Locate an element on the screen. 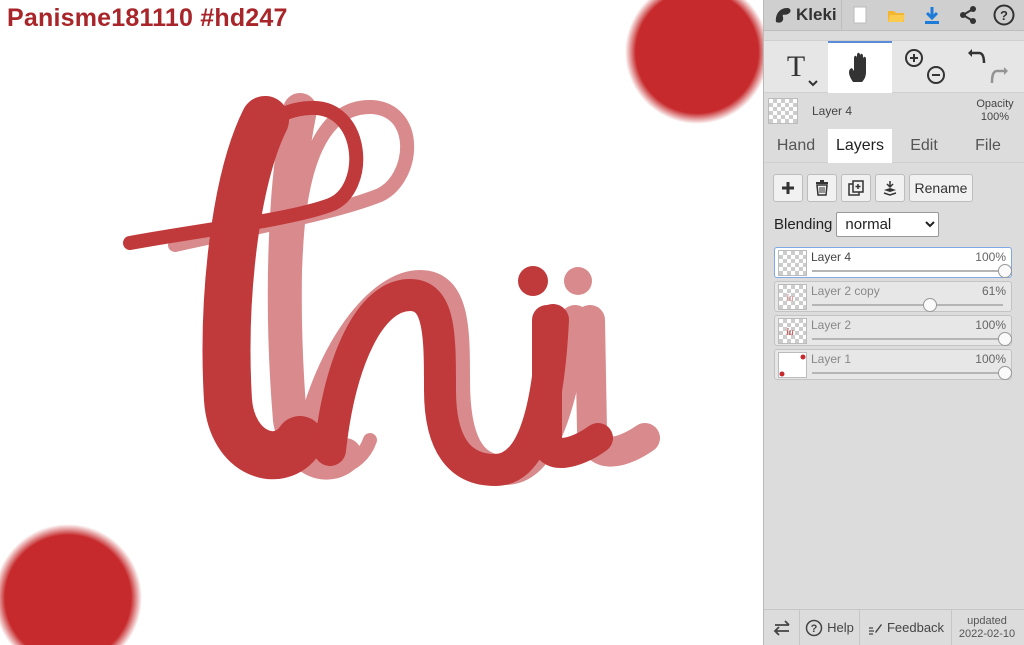 Image resolution: width=1024 pixels, height=645 pixels. red-dot-top-right is located at coordinates (694, 62).